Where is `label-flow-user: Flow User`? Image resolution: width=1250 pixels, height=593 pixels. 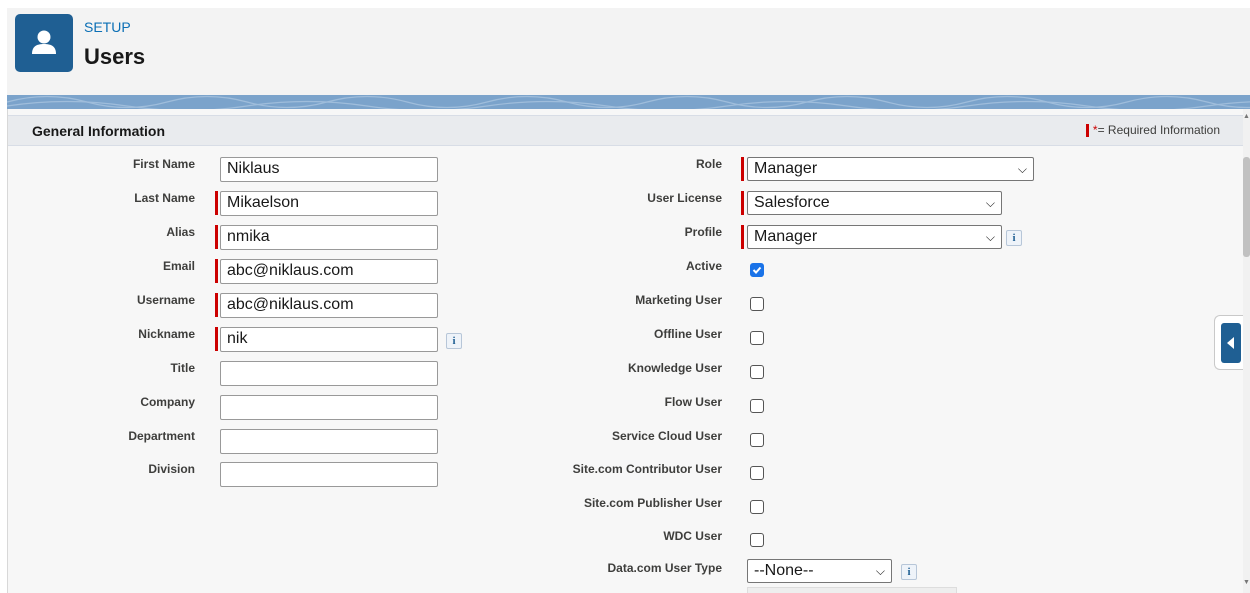
label-flow-user: Flow User is located at coordinates (693, 402).